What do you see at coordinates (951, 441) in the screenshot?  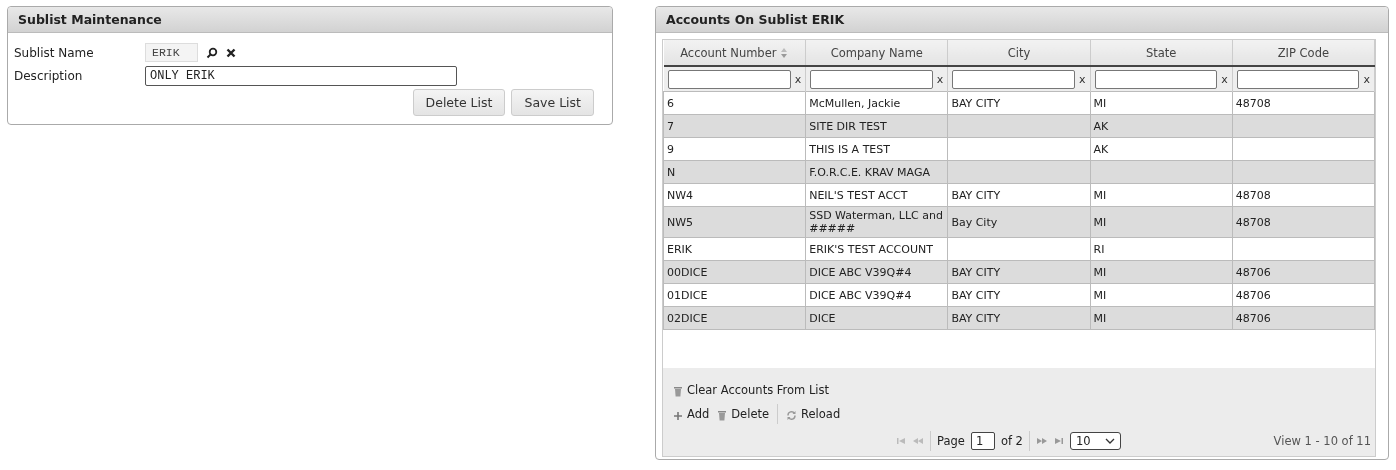 I see `page-label: Page` at bounding box center [951, 441].